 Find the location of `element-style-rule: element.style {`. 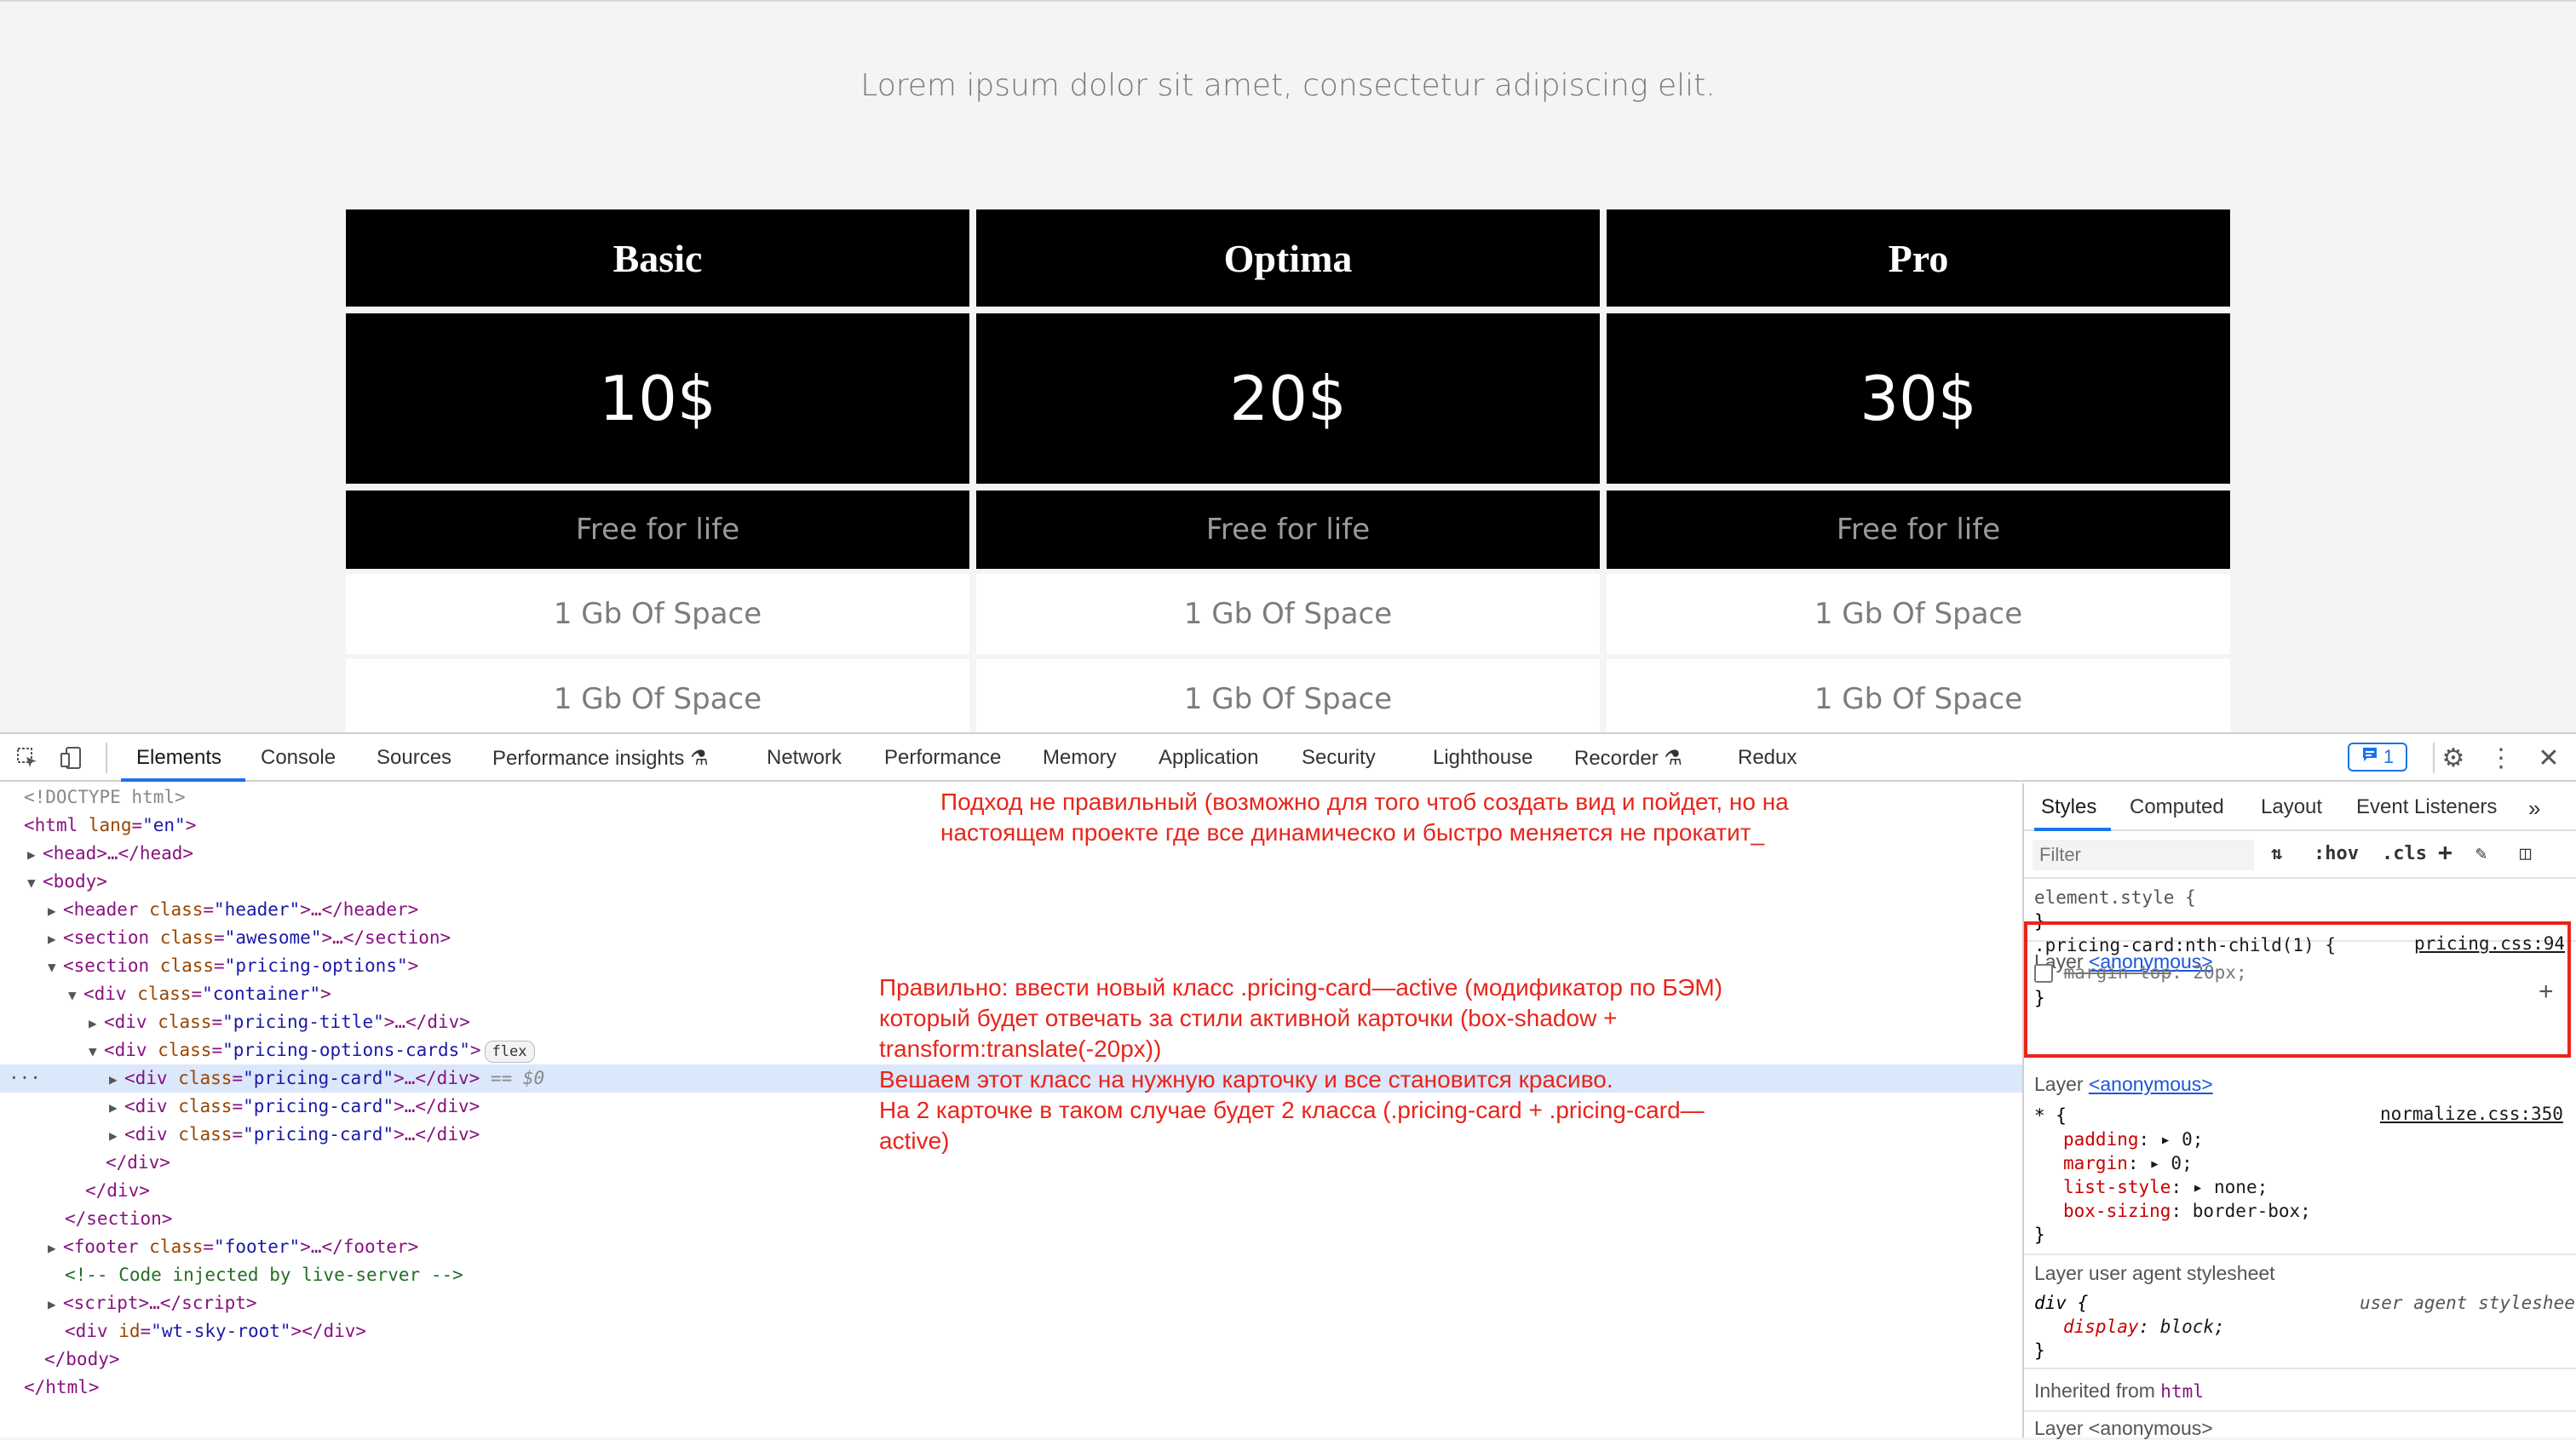

element-style-rule: element.style { is located at coordinates (2115, 897).